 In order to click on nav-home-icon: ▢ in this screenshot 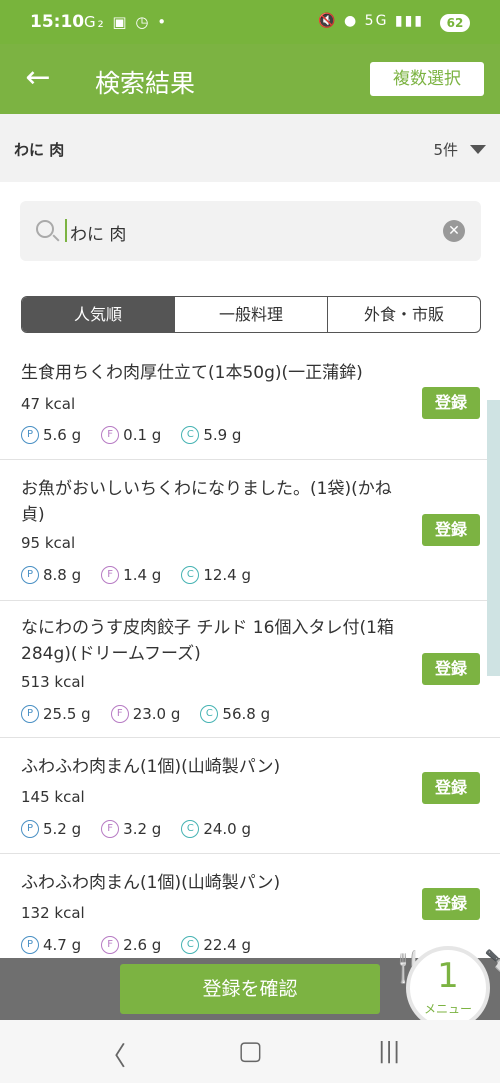, I will do `click(250, 1051)`.